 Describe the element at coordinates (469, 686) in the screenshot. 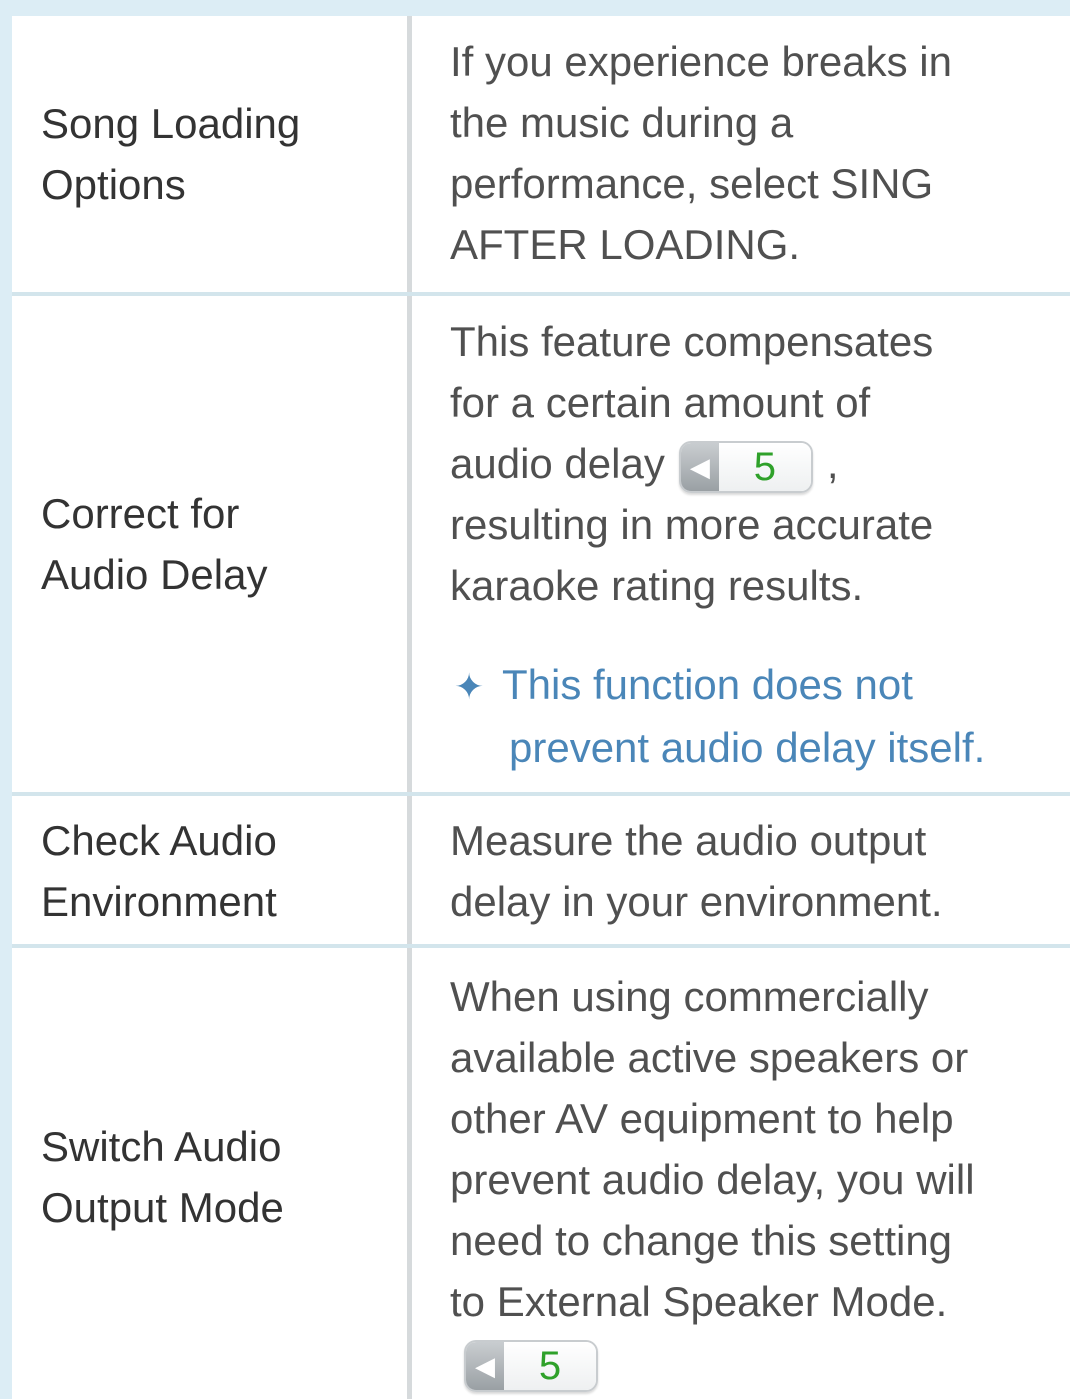

I see `diamond-icon: ✦` at that location.